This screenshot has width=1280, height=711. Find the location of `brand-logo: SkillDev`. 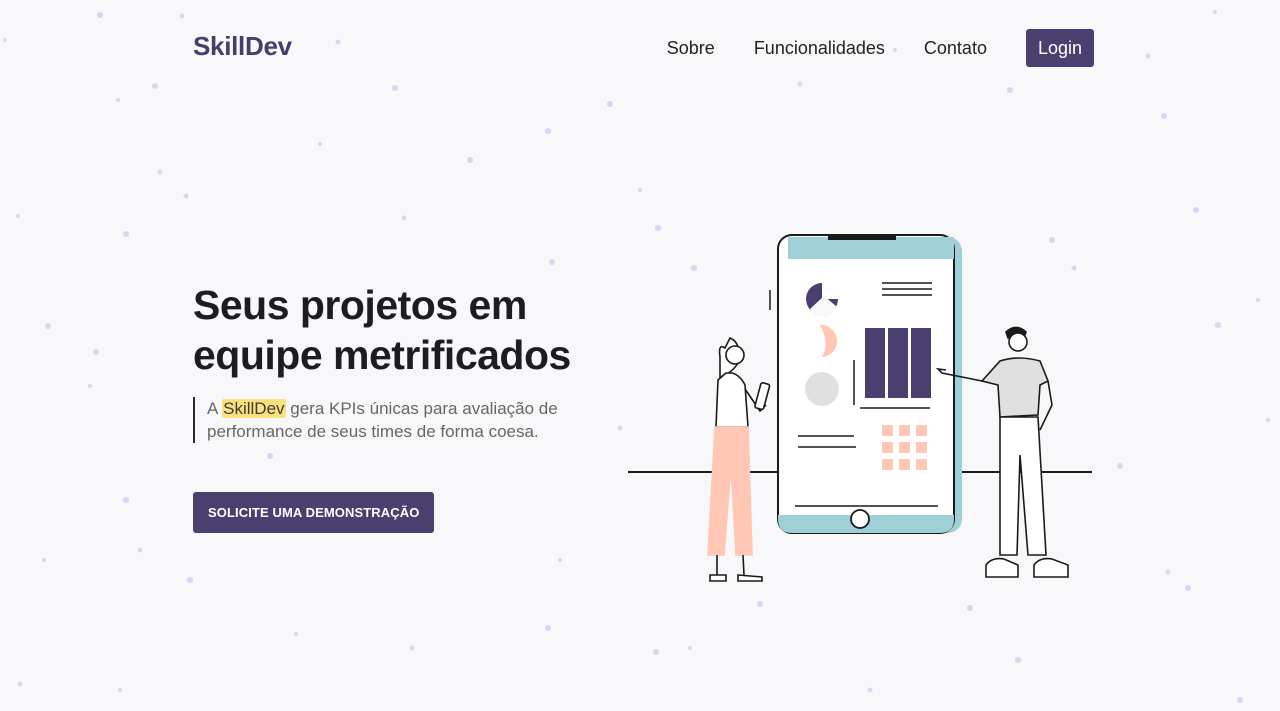

brand-logo: SkillDev is located at coordinates (242, 46).